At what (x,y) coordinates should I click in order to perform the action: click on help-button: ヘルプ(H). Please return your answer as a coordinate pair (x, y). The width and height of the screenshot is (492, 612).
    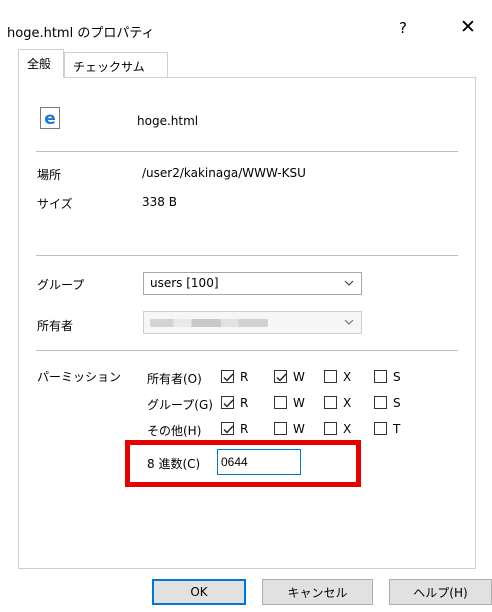
    Looking at the image, I should click on (440, 592).